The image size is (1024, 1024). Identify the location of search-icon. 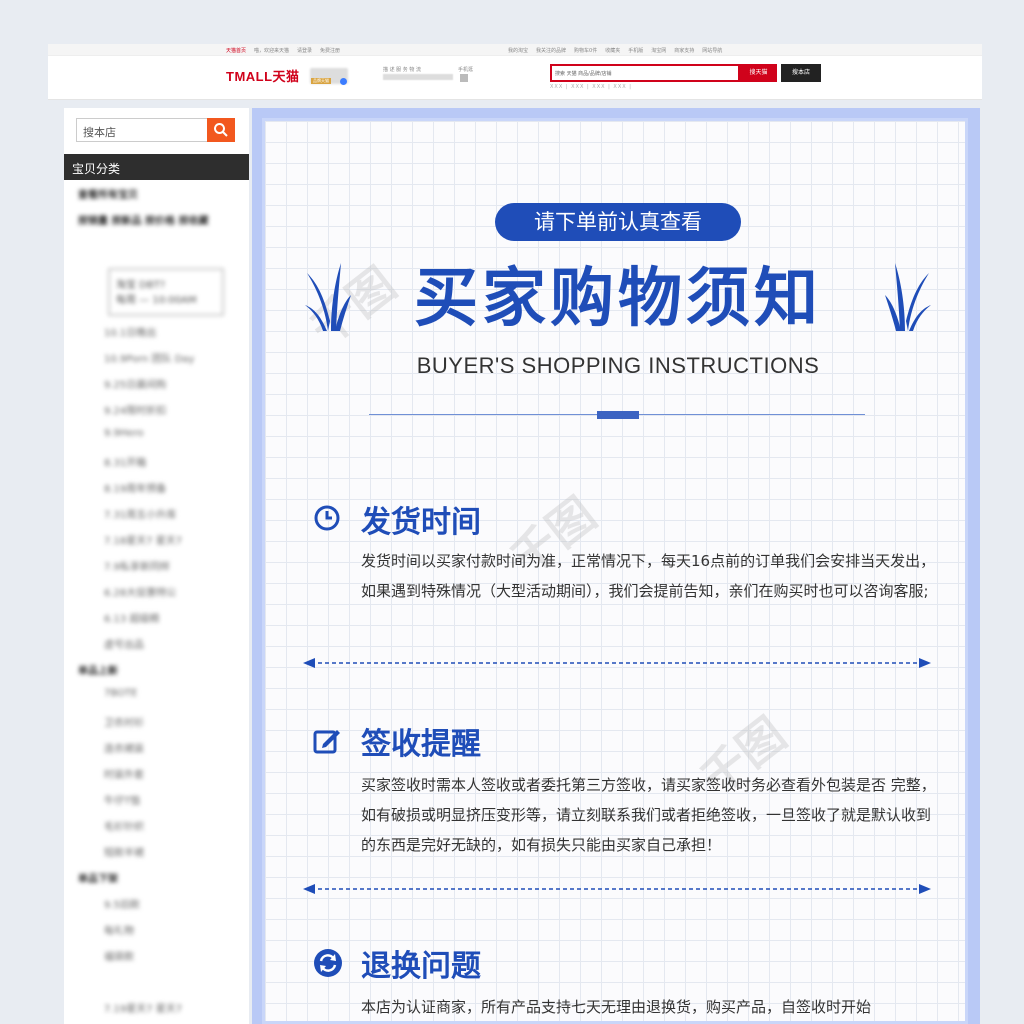
(221, 130).